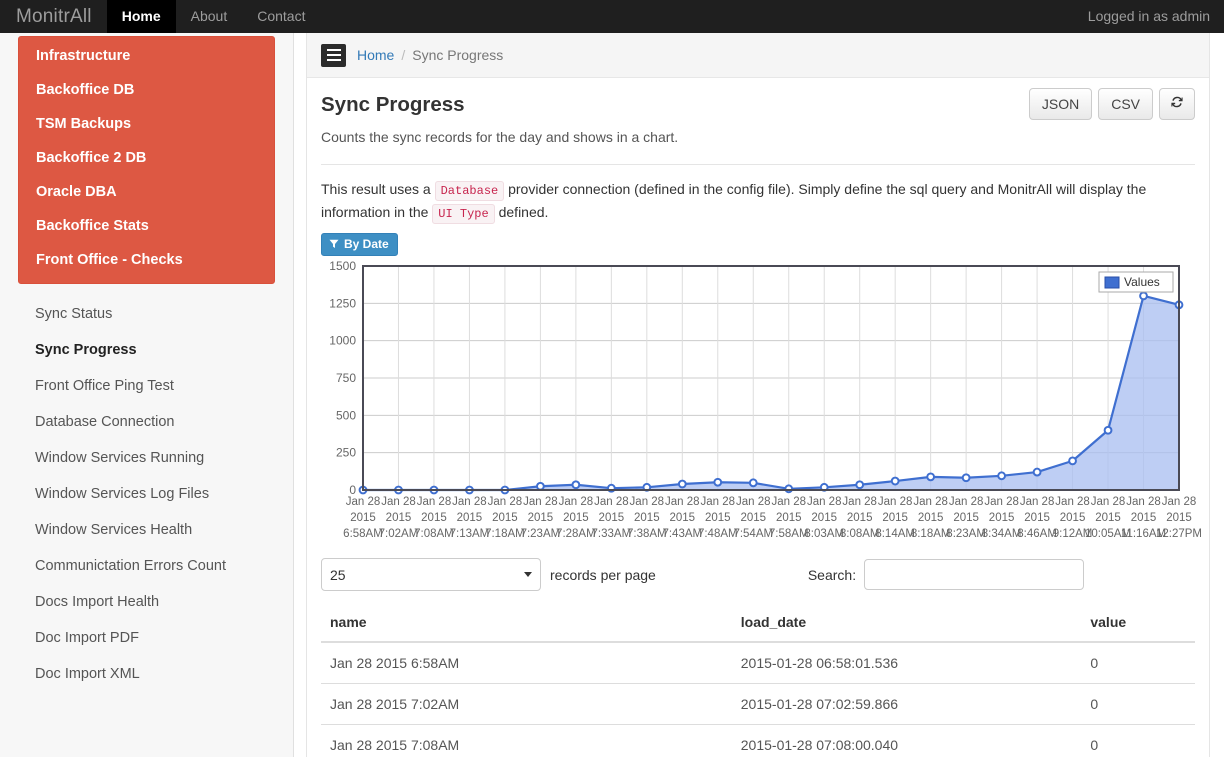 The width and height of the screenshot is (1224, 757). What do you see at coordinates (906, 662) in the screenshot?
I see `cell-load-date: 2015-01-28 06:58:01.536` at bounding box center [906, 662].